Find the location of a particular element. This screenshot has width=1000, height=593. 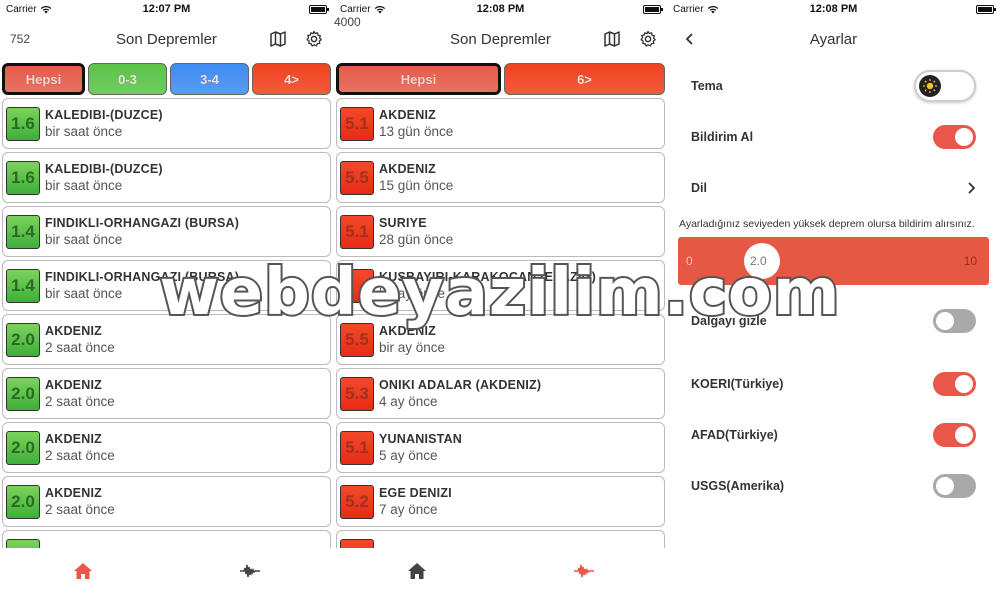

theme-label: Tema is located at coordinates (707, 85).